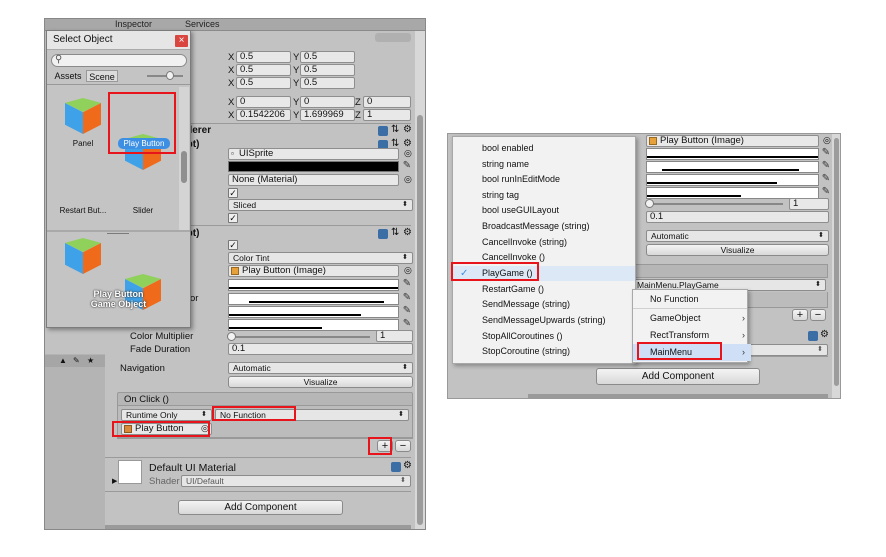  I want to click on vec1-y-field: 0.5, so click(327, 57).